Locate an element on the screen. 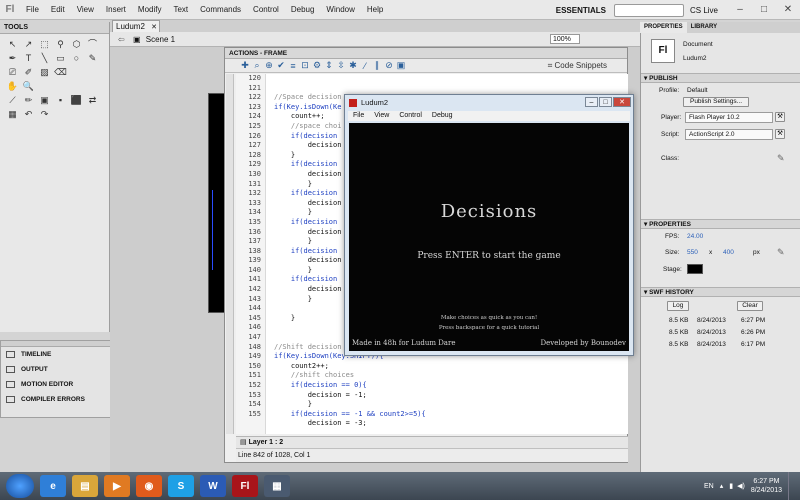 The height and width of the screenshot is (500, 800). close-icon: ✕ is located at coordinates (154, 27).